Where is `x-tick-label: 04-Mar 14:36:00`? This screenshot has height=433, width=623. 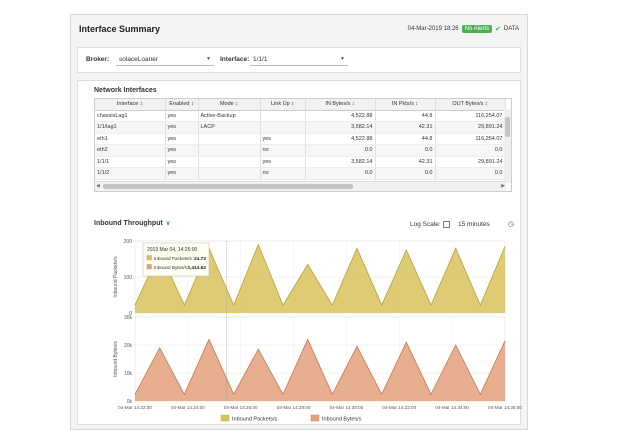
x-tick-label: 04-Mar 14:36:00 is located at coordinates (505, 407).